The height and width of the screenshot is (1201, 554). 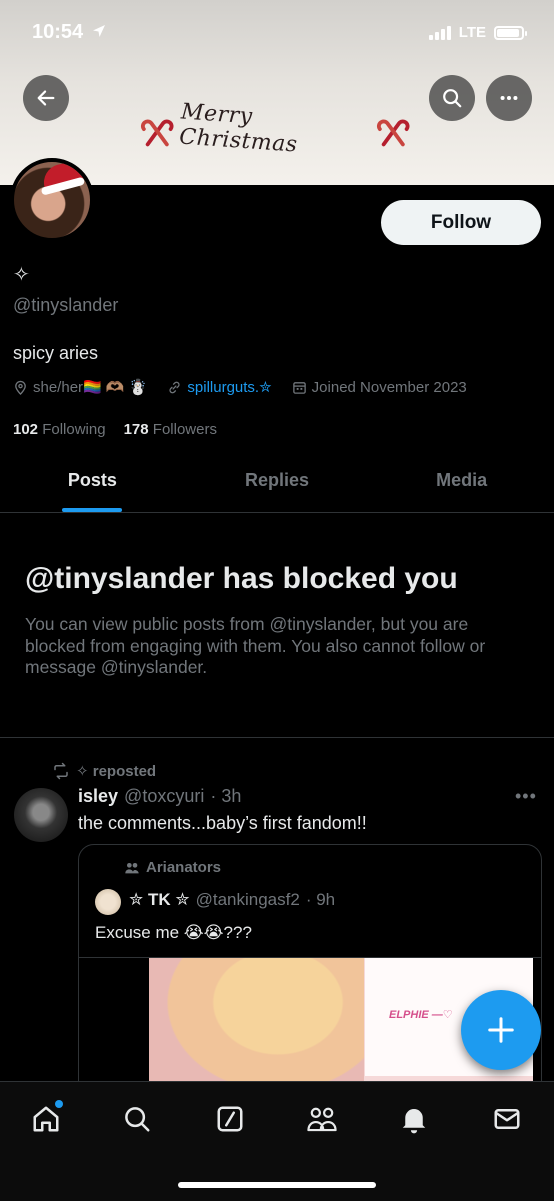 What do you see at coordinates (20, 387) in the screenshot?
I see `location-pin-icon` at bounding box center [20, 387].